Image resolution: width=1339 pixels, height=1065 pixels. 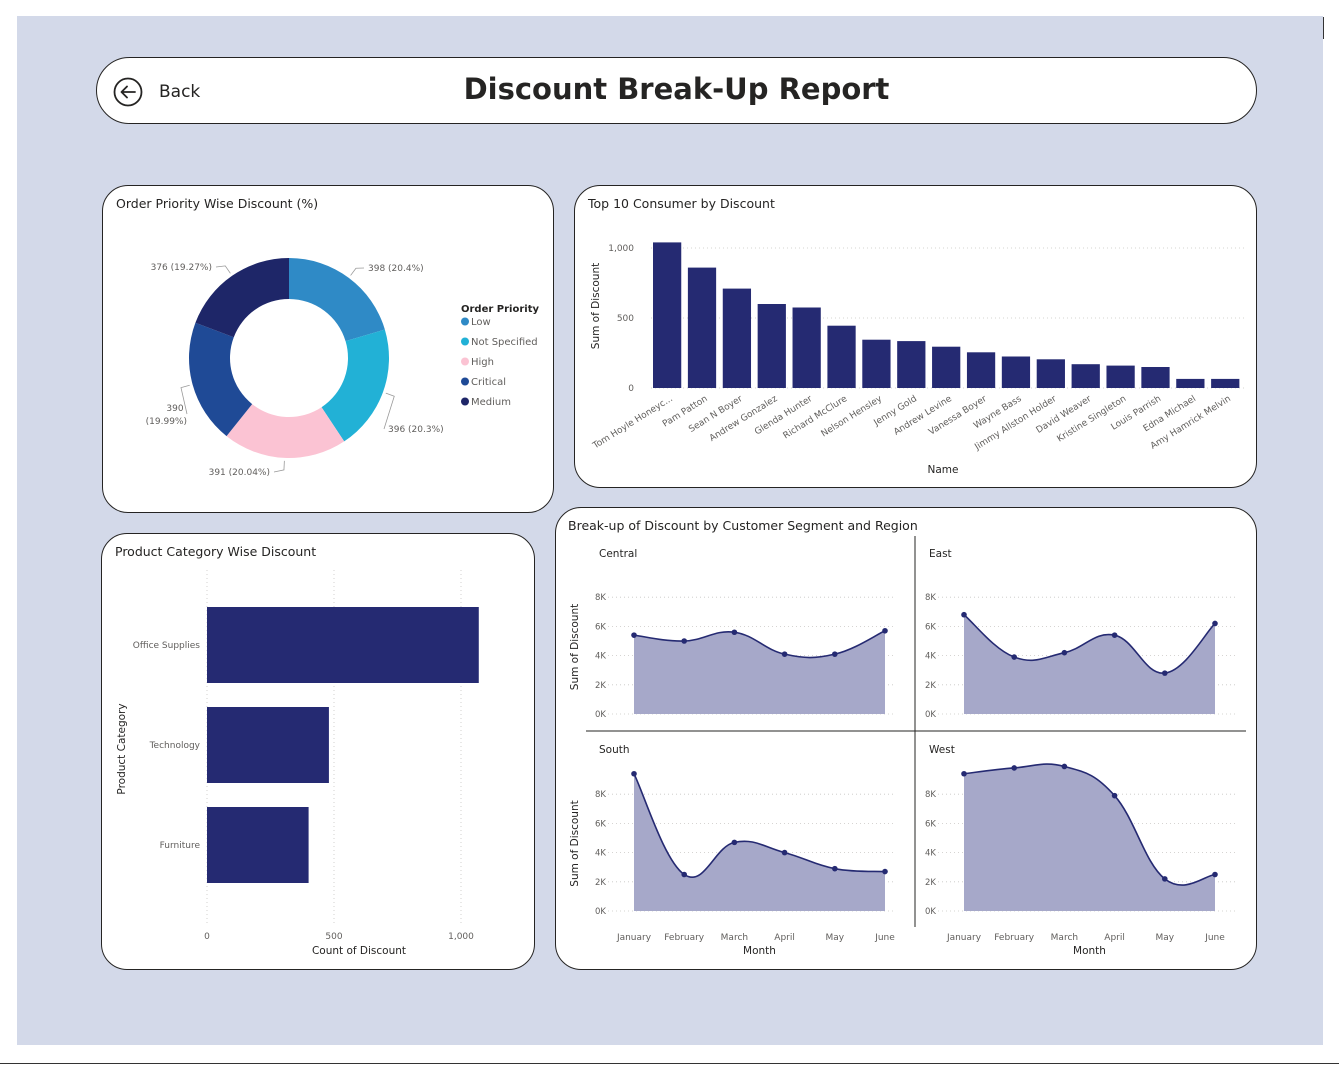 What do you see at coordinates (396, 269) in the screenshot?
I see `donut-data-label: 398 (20.4%)` at bounding box center [396, 269].